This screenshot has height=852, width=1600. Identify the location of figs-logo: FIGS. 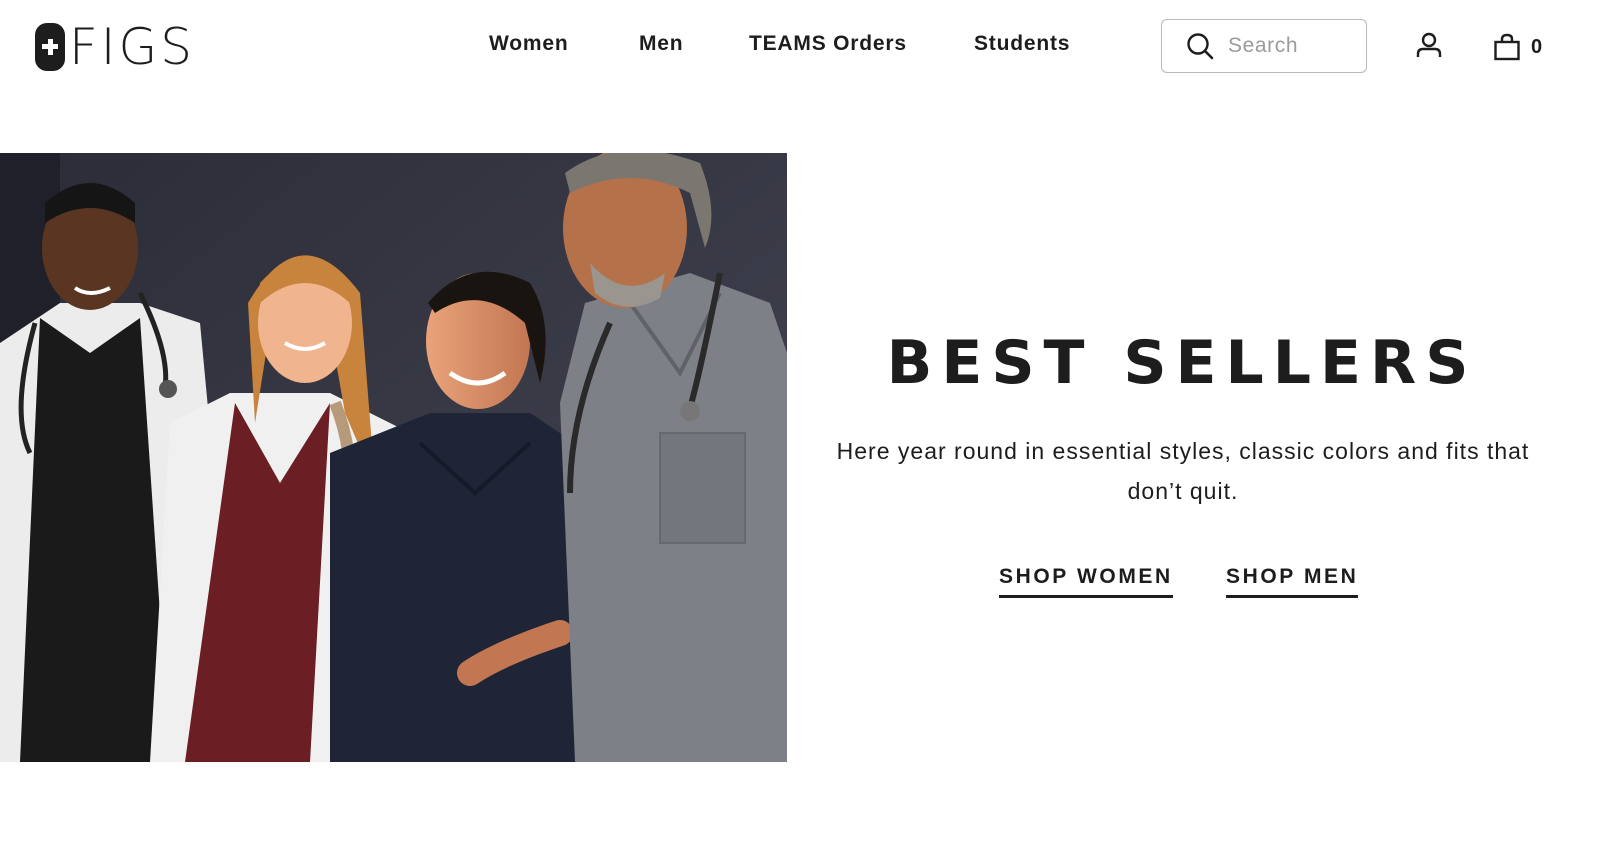
(115, 47).